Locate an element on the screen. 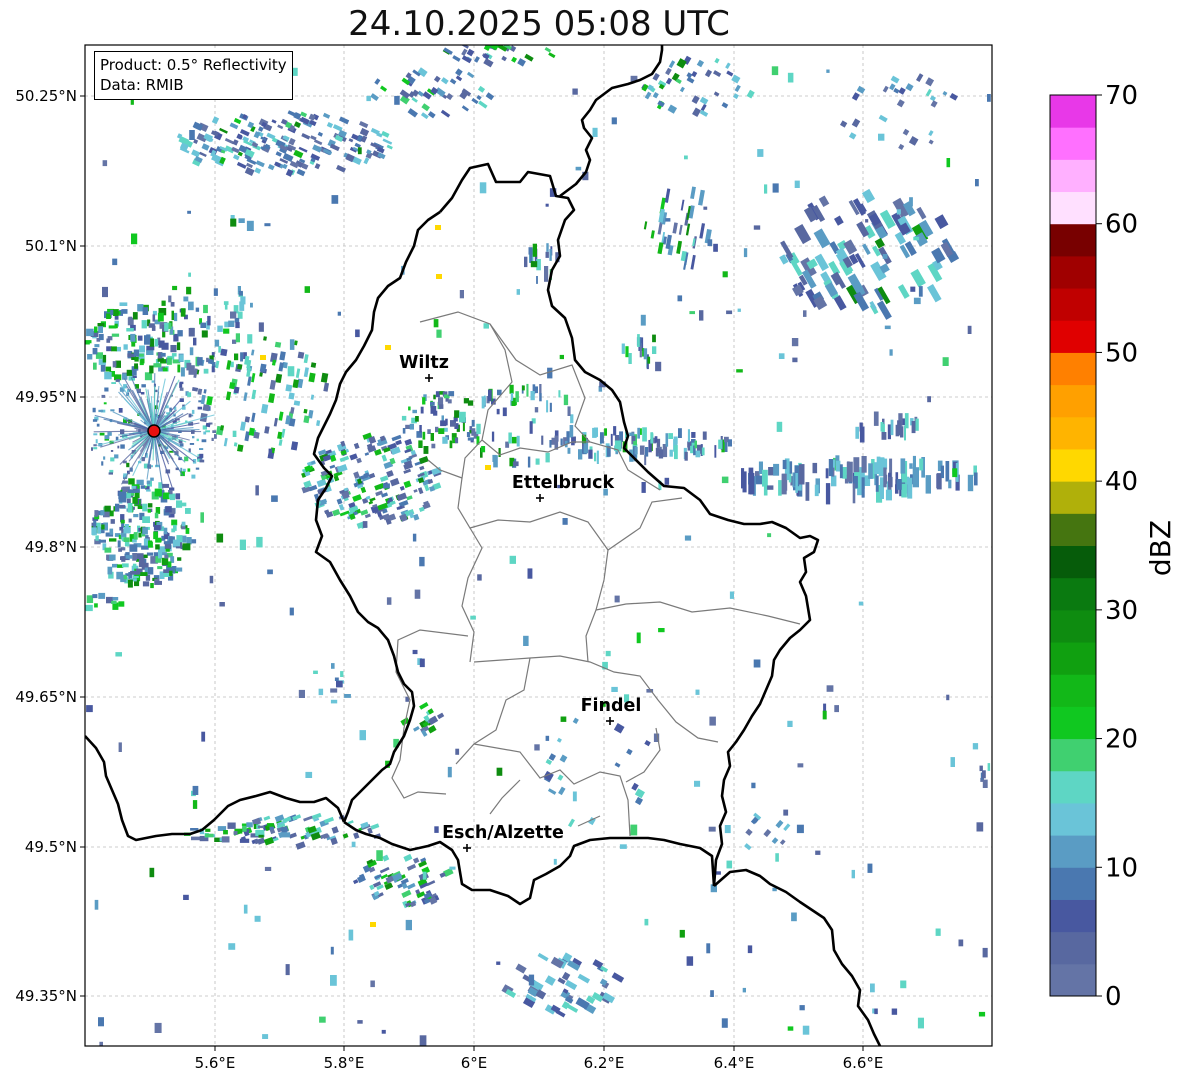  data-source-label: Data: RMIB is located at coordinates (142, 85).